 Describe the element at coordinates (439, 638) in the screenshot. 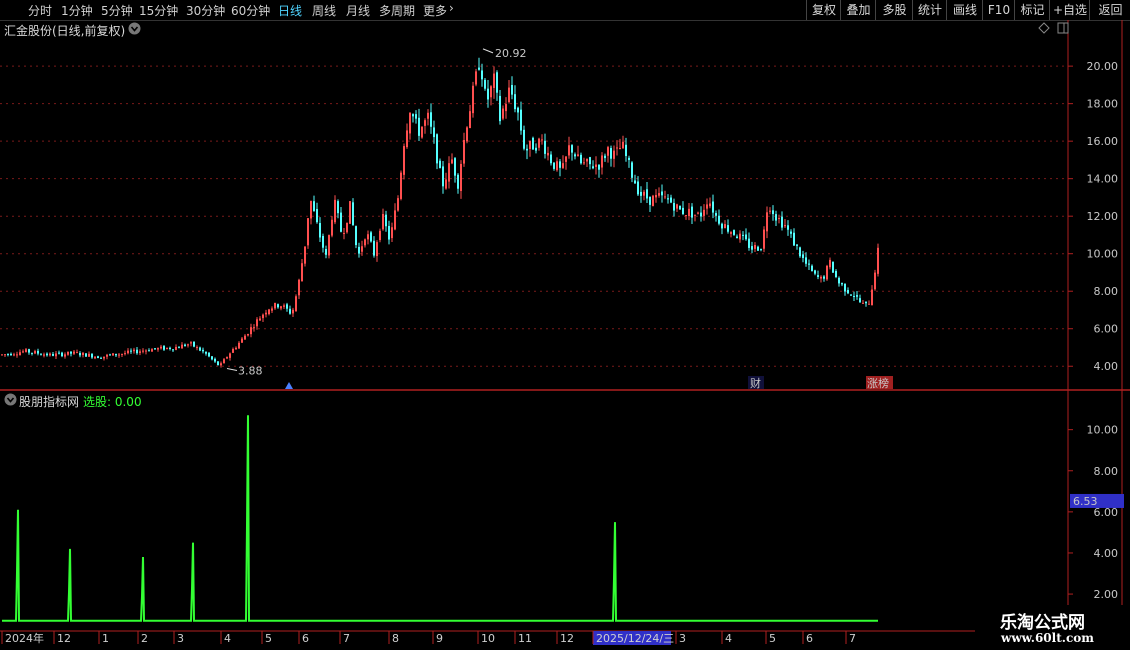

I see `date-label: 9` at that location.